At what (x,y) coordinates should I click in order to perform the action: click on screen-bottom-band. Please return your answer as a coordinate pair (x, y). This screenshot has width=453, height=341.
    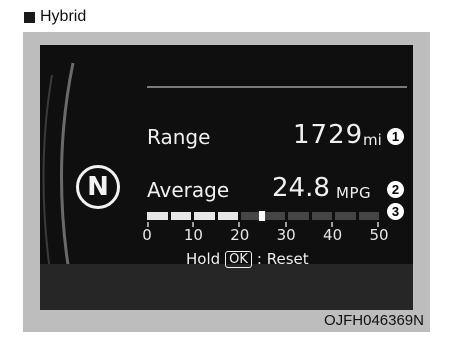
    Looking at the image, I should click on (226, 287).